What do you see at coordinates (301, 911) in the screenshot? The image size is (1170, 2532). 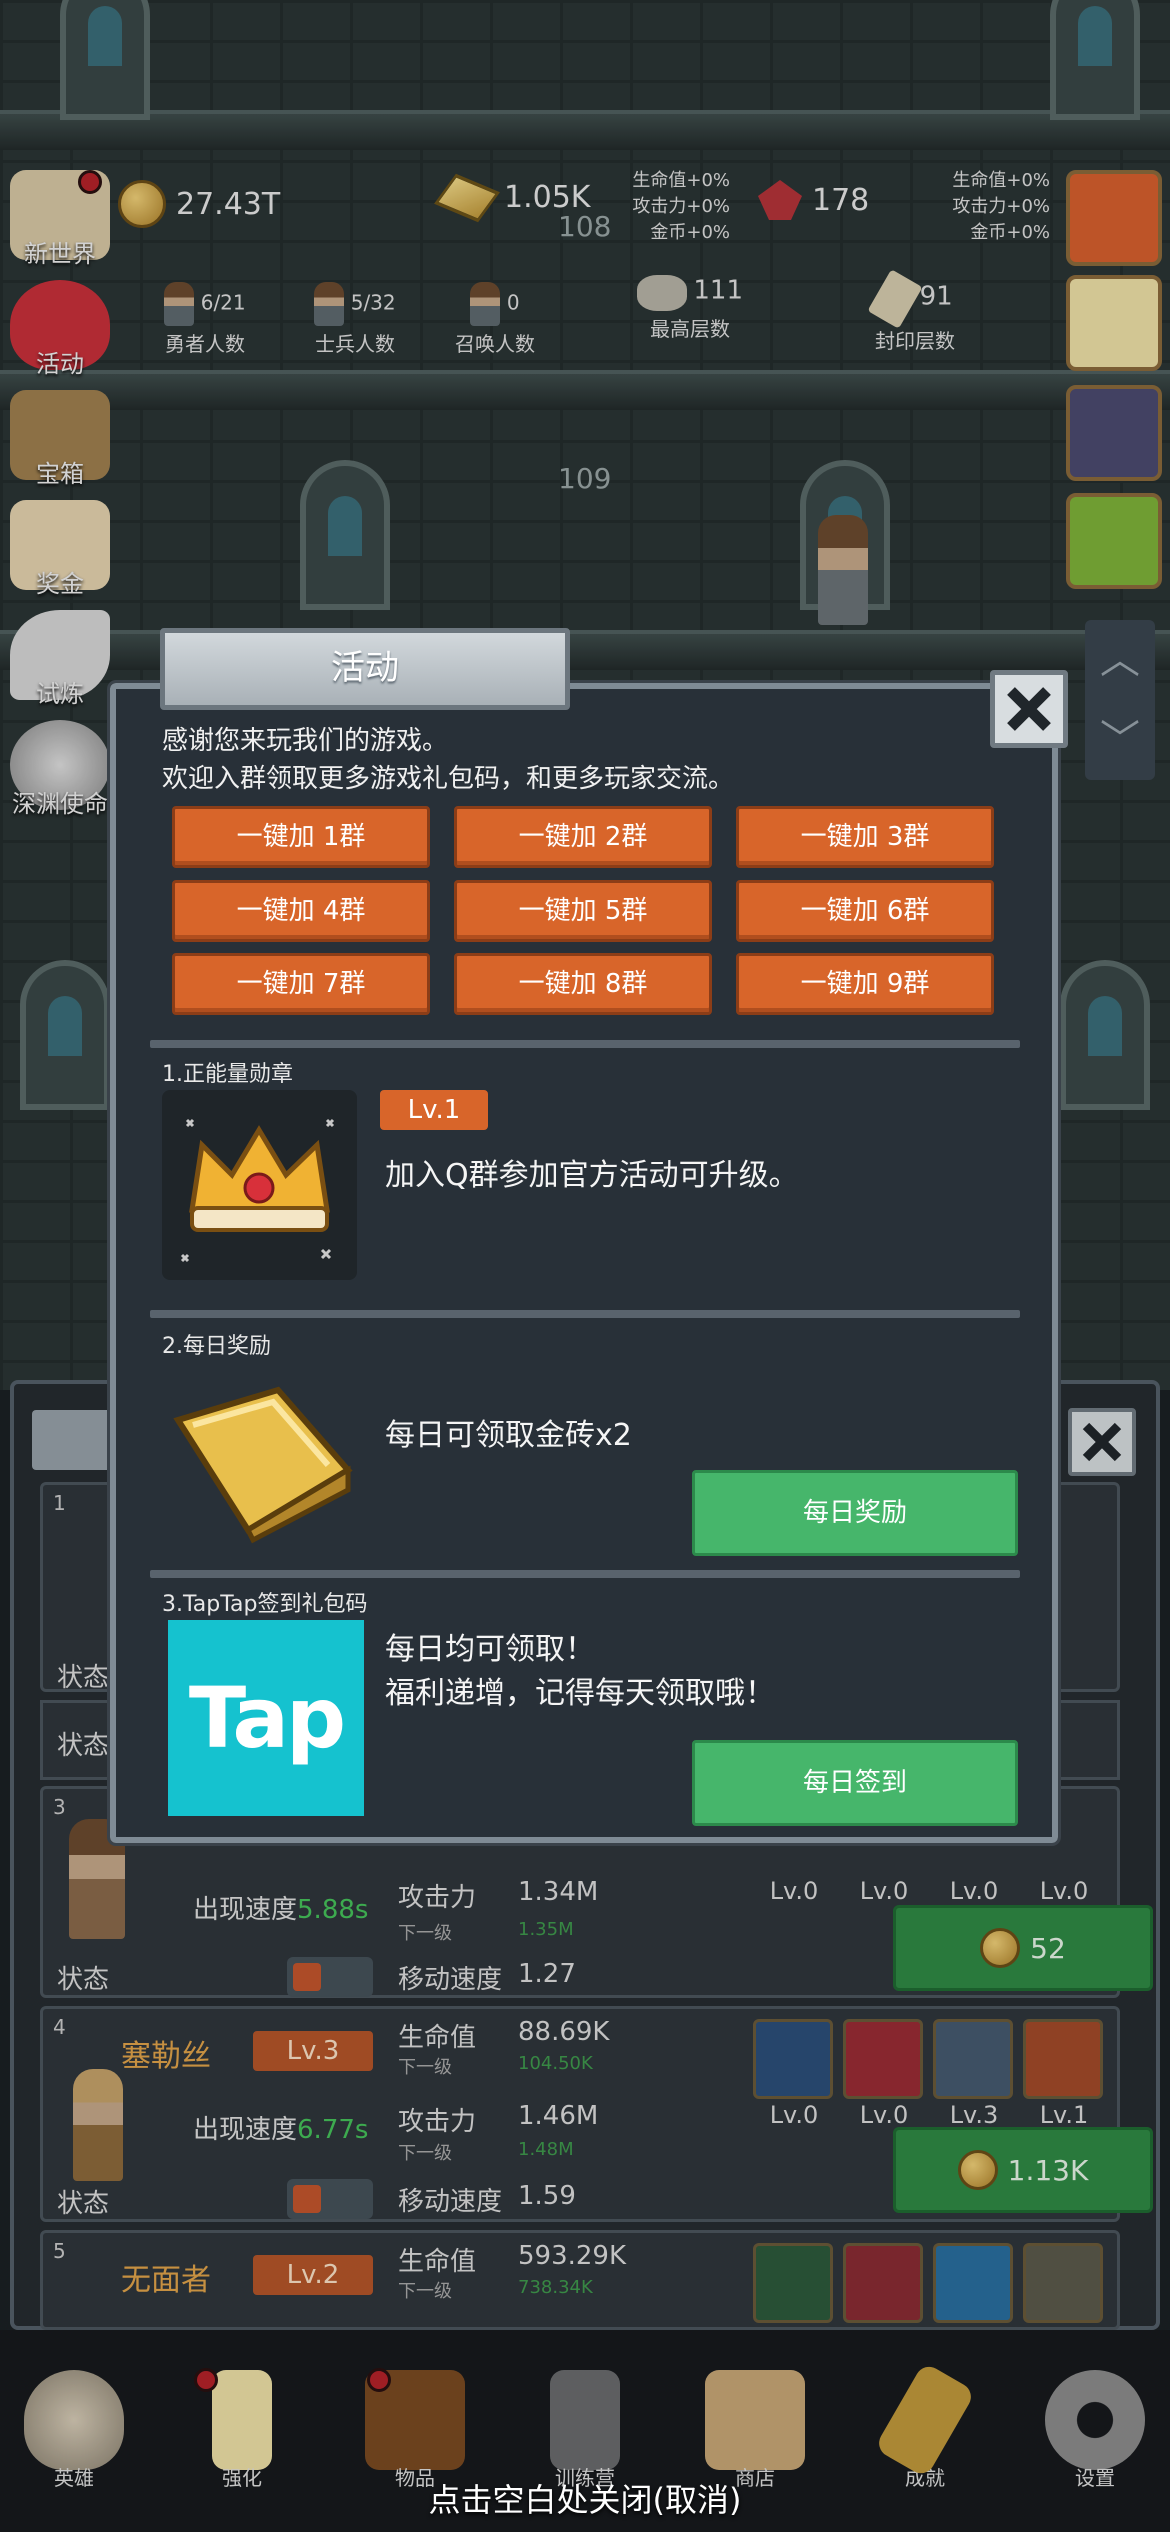 I see `join-group-4-button: 一键加 4群` at bounding box center [301, 911].